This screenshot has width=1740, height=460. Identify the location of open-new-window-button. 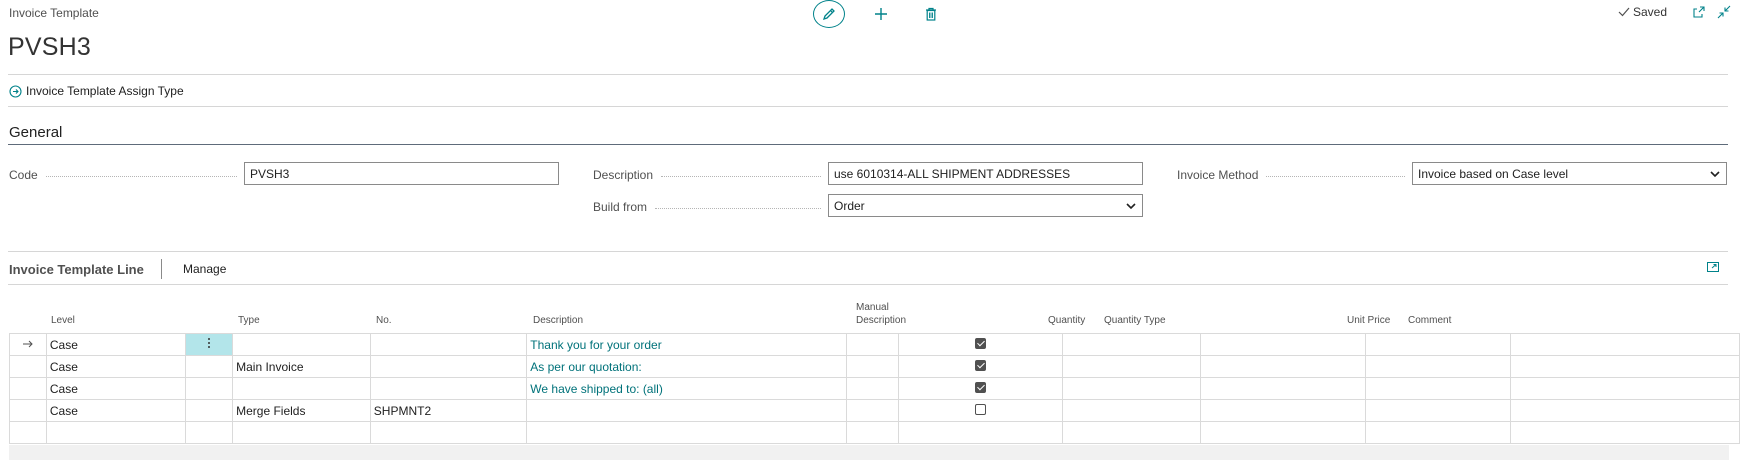
(1700, 13).